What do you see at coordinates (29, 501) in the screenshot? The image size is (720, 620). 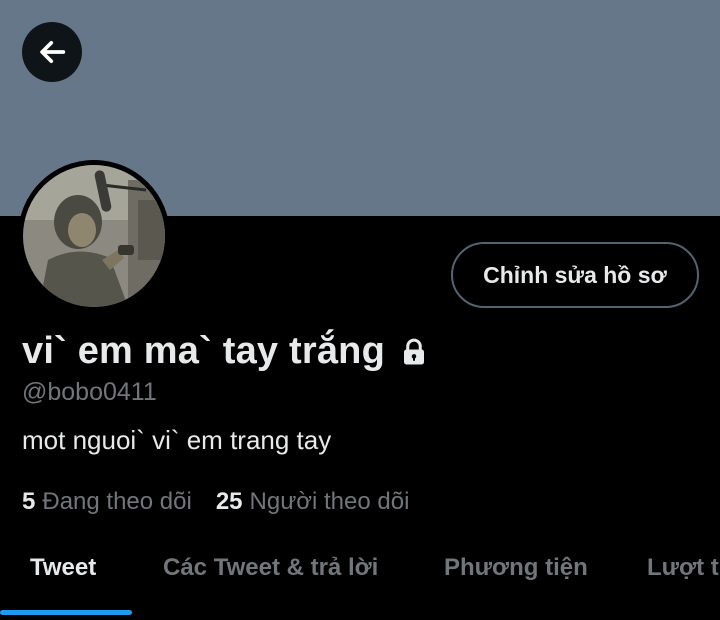 I see `following-count: 5` at bounding box center [29, 501].